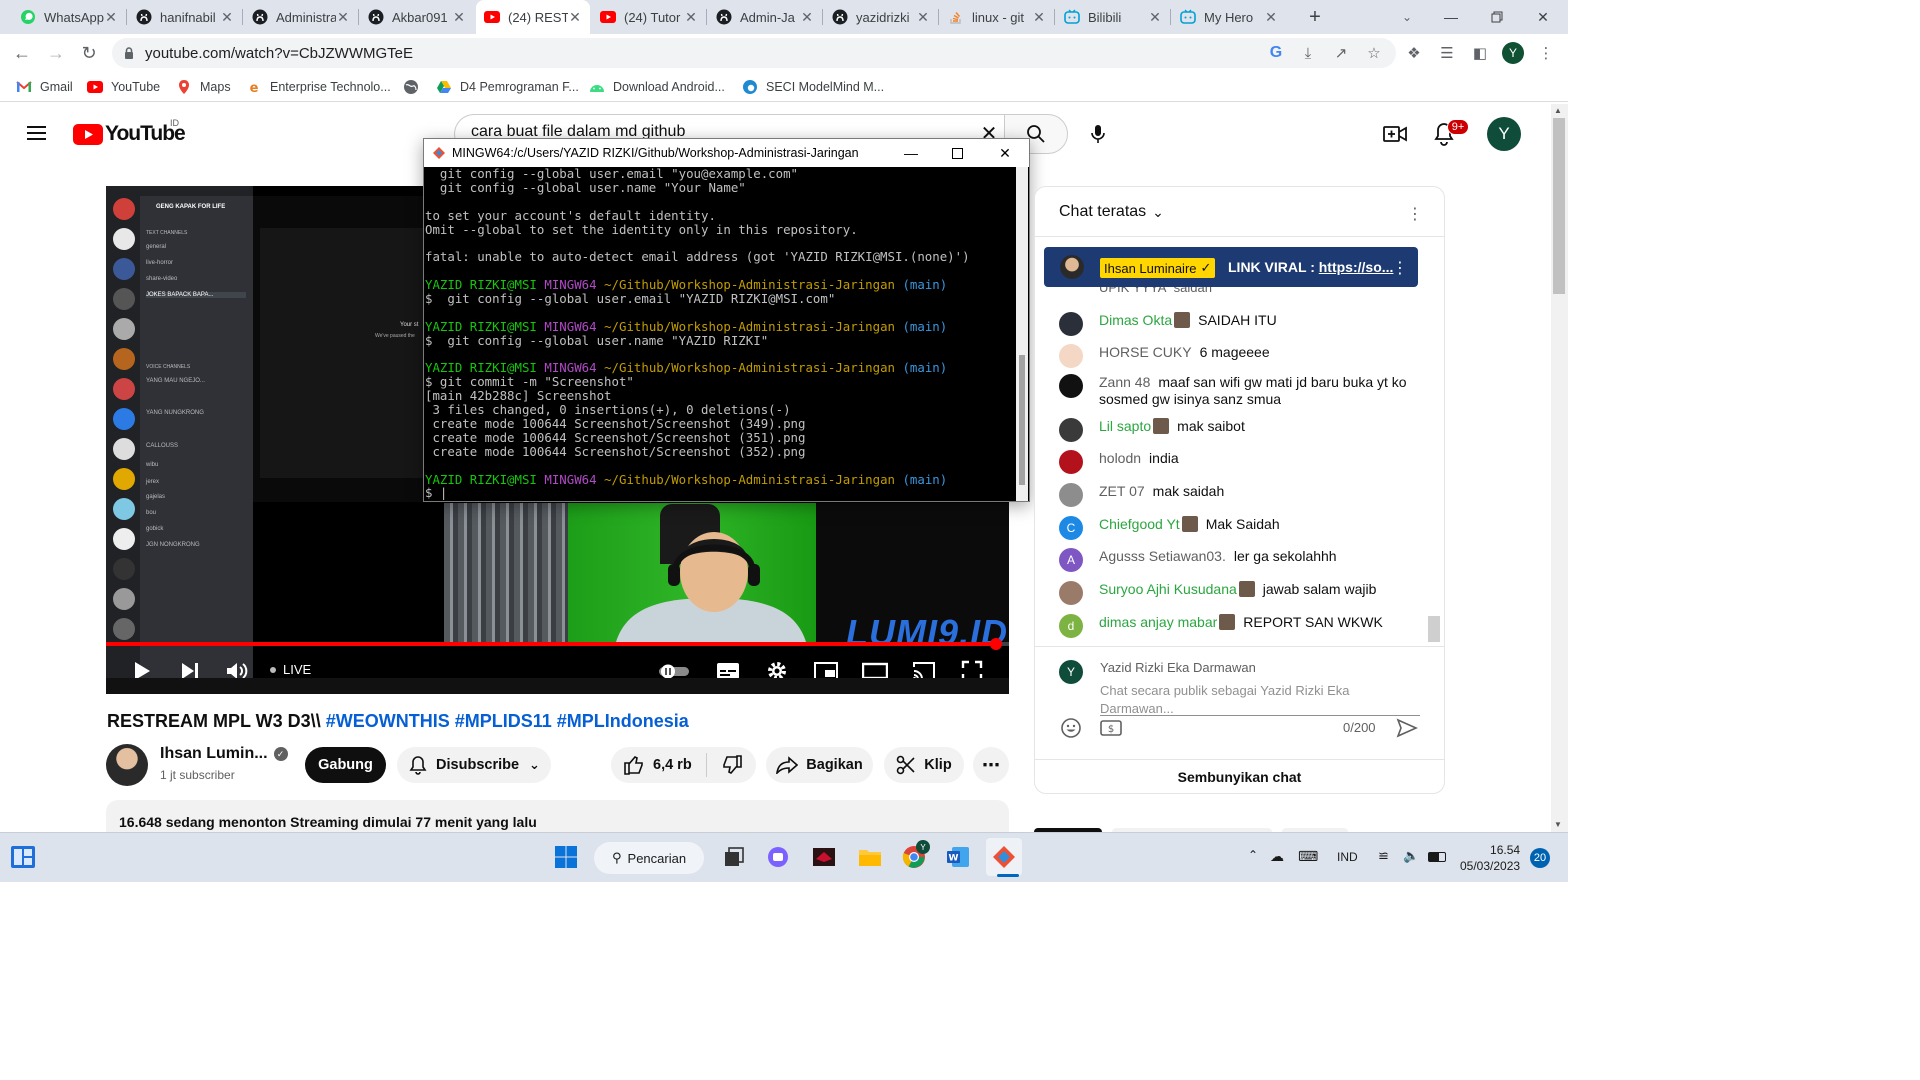 This screenshot has height=1080, width=1920. Describe the element at coordinates (720, 493) in the screenshot. I see `current-prompt: $ |` at that location.